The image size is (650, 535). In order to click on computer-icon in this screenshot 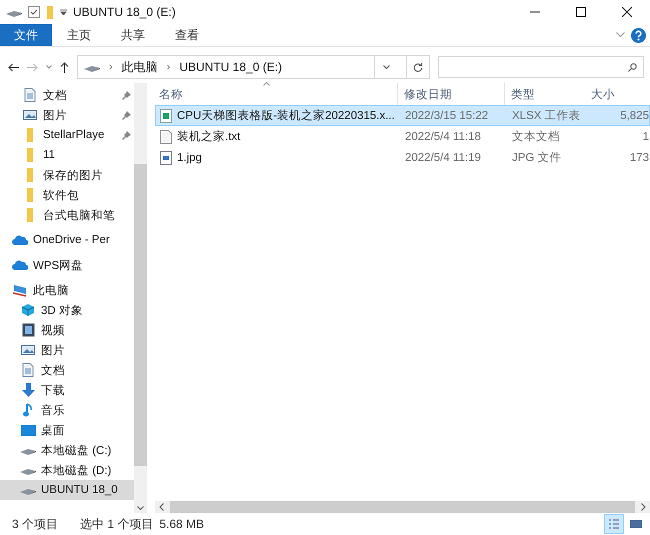, I will do `click(20, 290)`.